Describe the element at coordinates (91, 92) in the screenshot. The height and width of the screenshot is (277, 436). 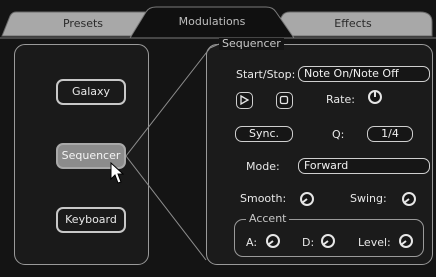
I see `galaxy-button: Galaxy` at that location.